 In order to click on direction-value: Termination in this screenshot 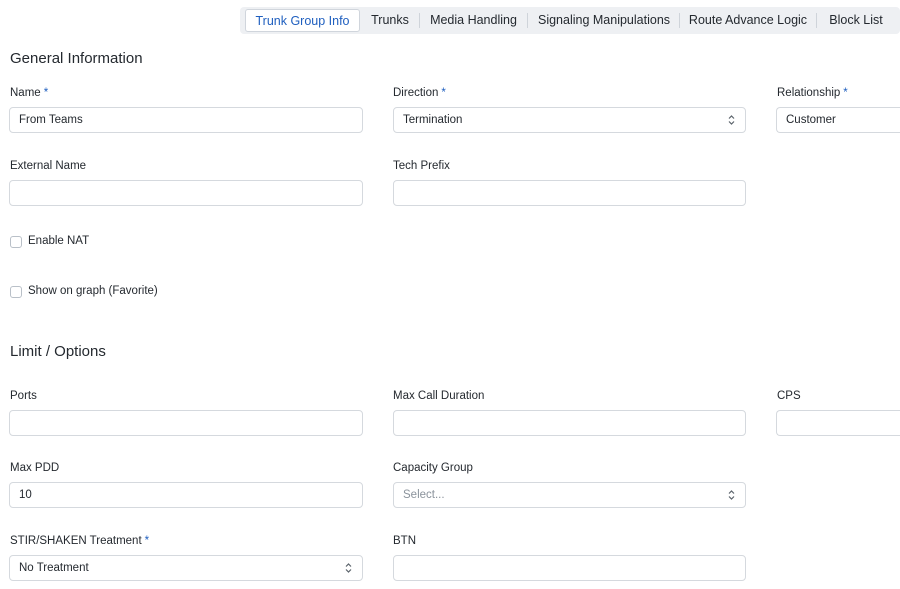, I will do `click(433, 120)`.